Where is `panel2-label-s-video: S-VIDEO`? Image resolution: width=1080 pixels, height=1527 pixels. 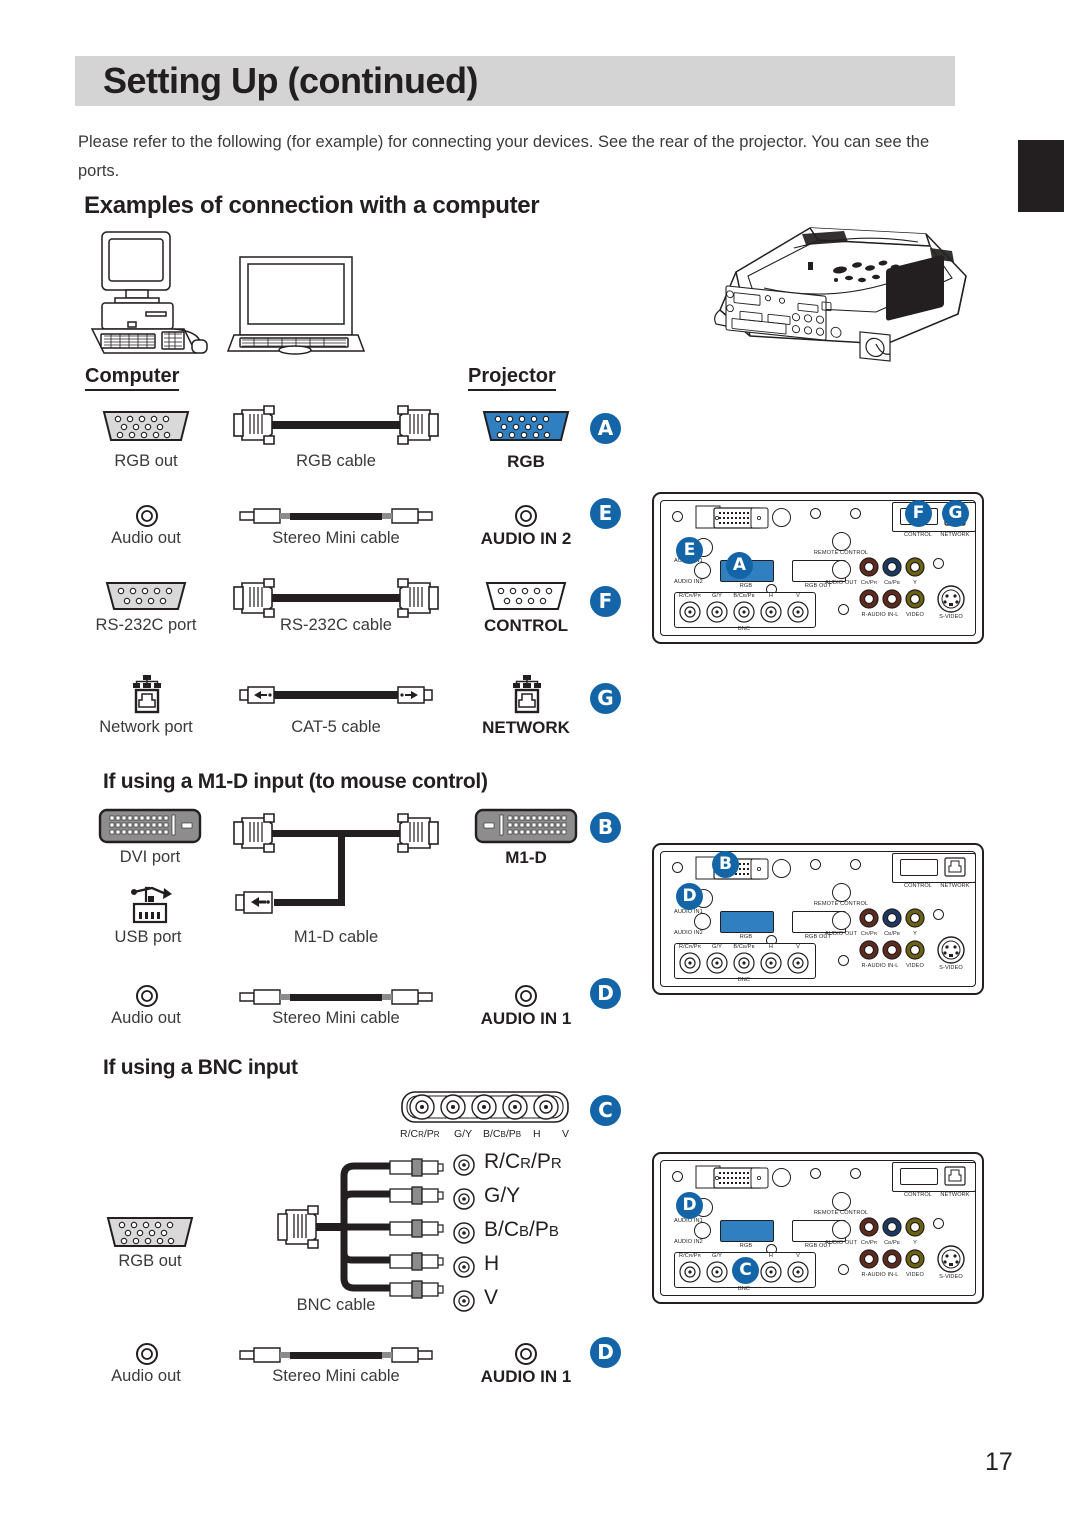 panel2-label-s-video: S-VIDEO is located at coordinates (951, 968).